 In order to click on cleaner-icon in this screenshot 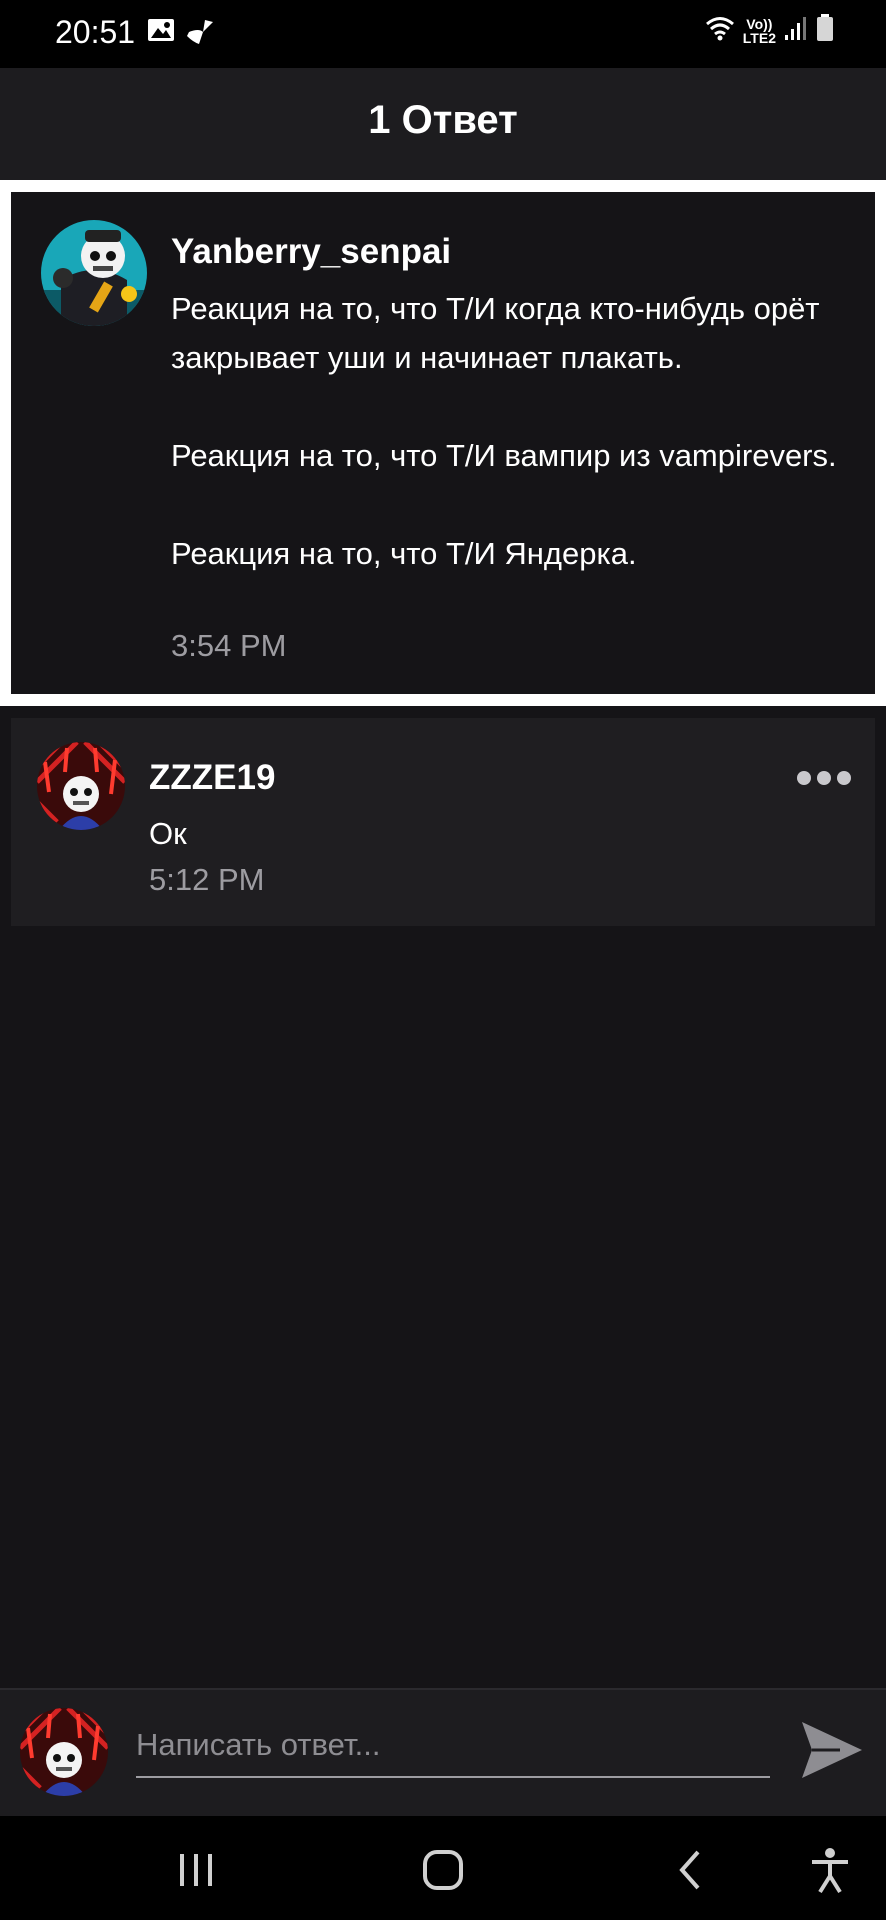, I will do `click(200, 34)`.